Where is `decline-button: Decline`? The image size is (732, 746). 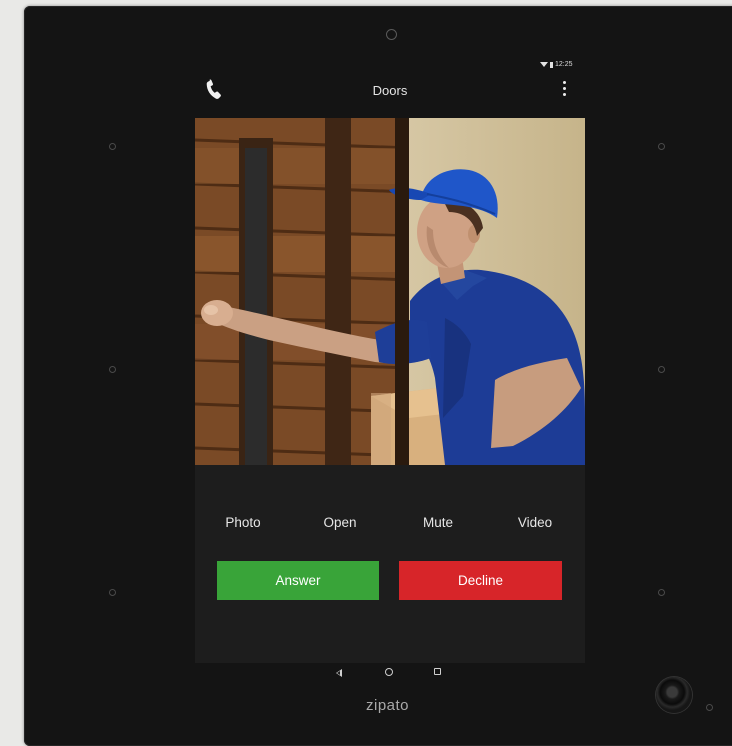
decline-button: Decline is located at coordinates (480, 580).